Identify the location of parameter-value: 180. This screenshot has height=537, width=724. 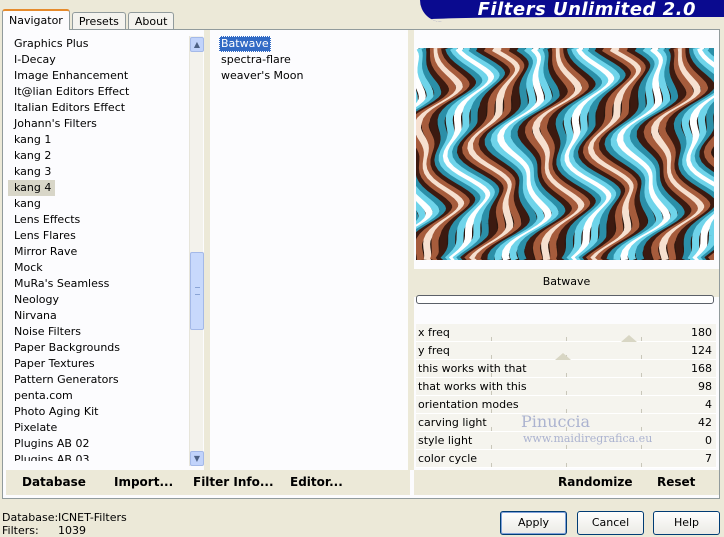
(701, 332).